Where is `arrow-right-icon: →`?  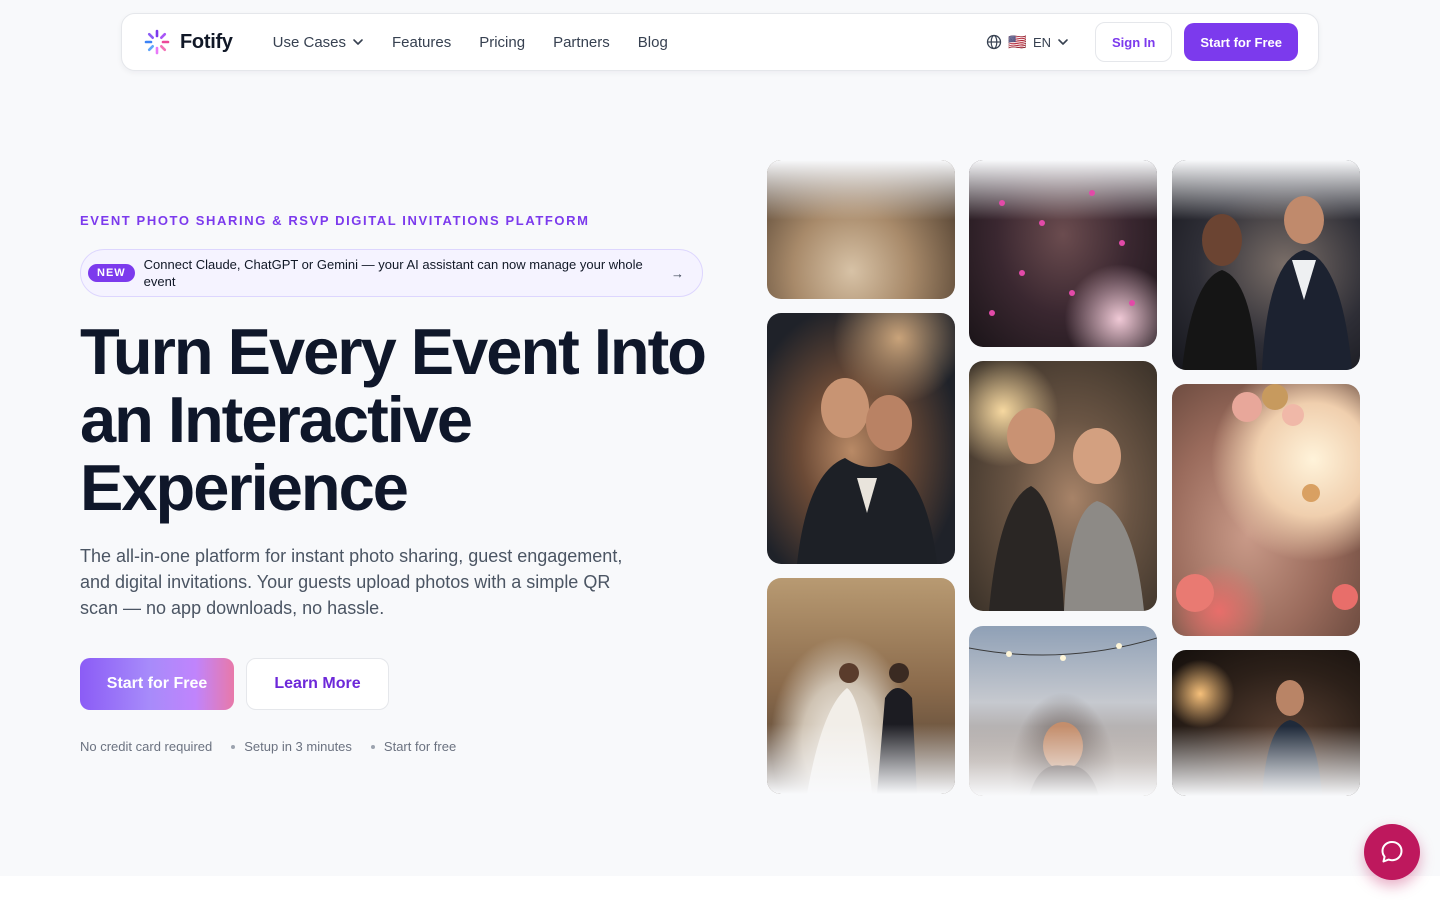
arrow-right-icon: → is located at coordinates (677, 273).